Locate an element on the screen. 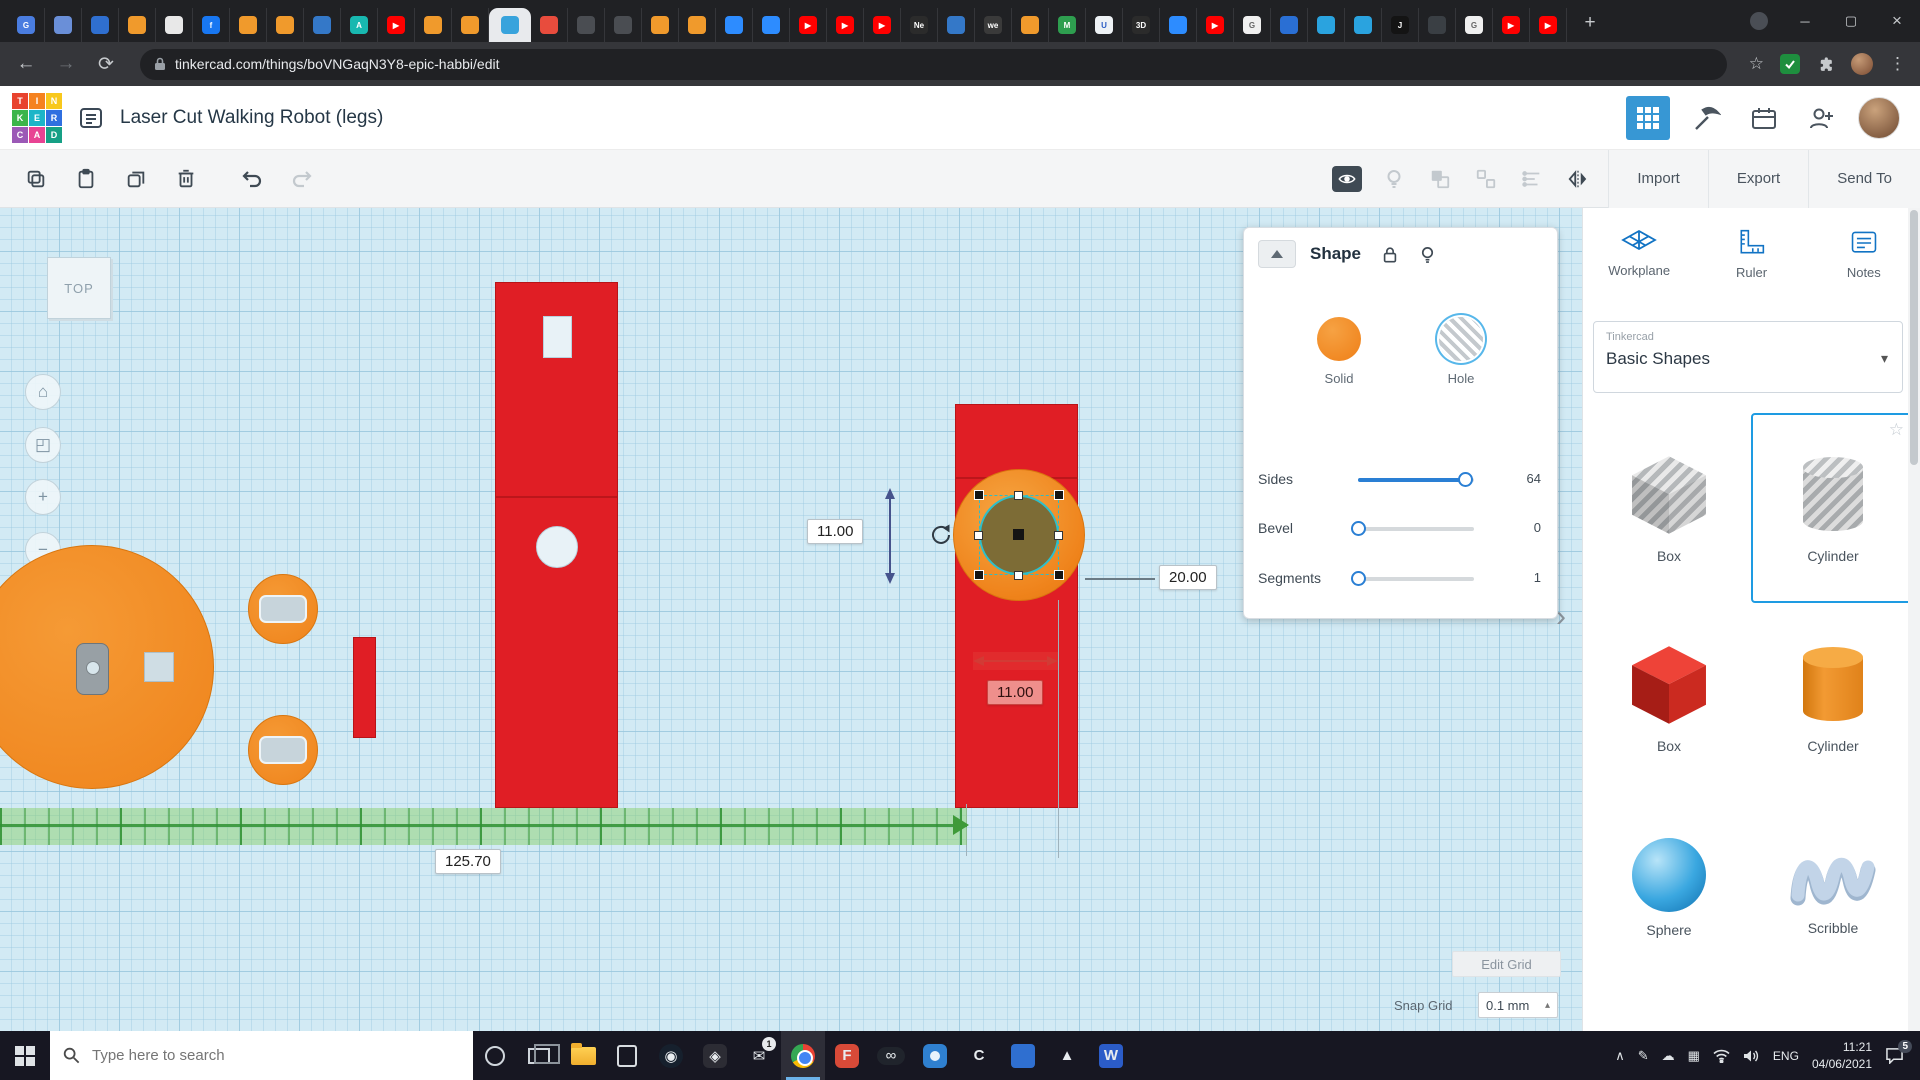  extensions-puzzle-icon is located at coordinates (1825, 64).